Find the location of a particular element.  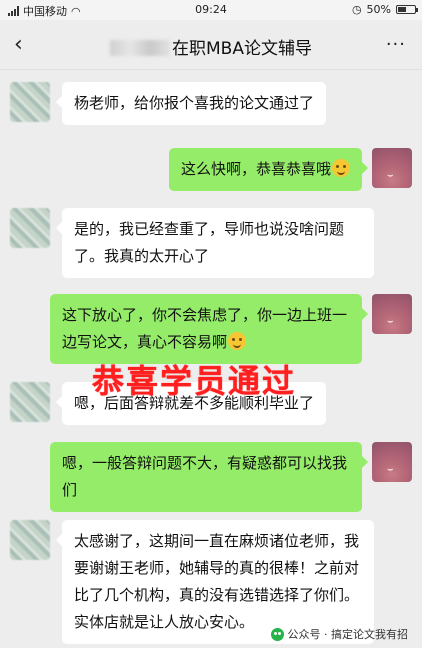

battery-percent: 50% is located at coordinates (378, 9).